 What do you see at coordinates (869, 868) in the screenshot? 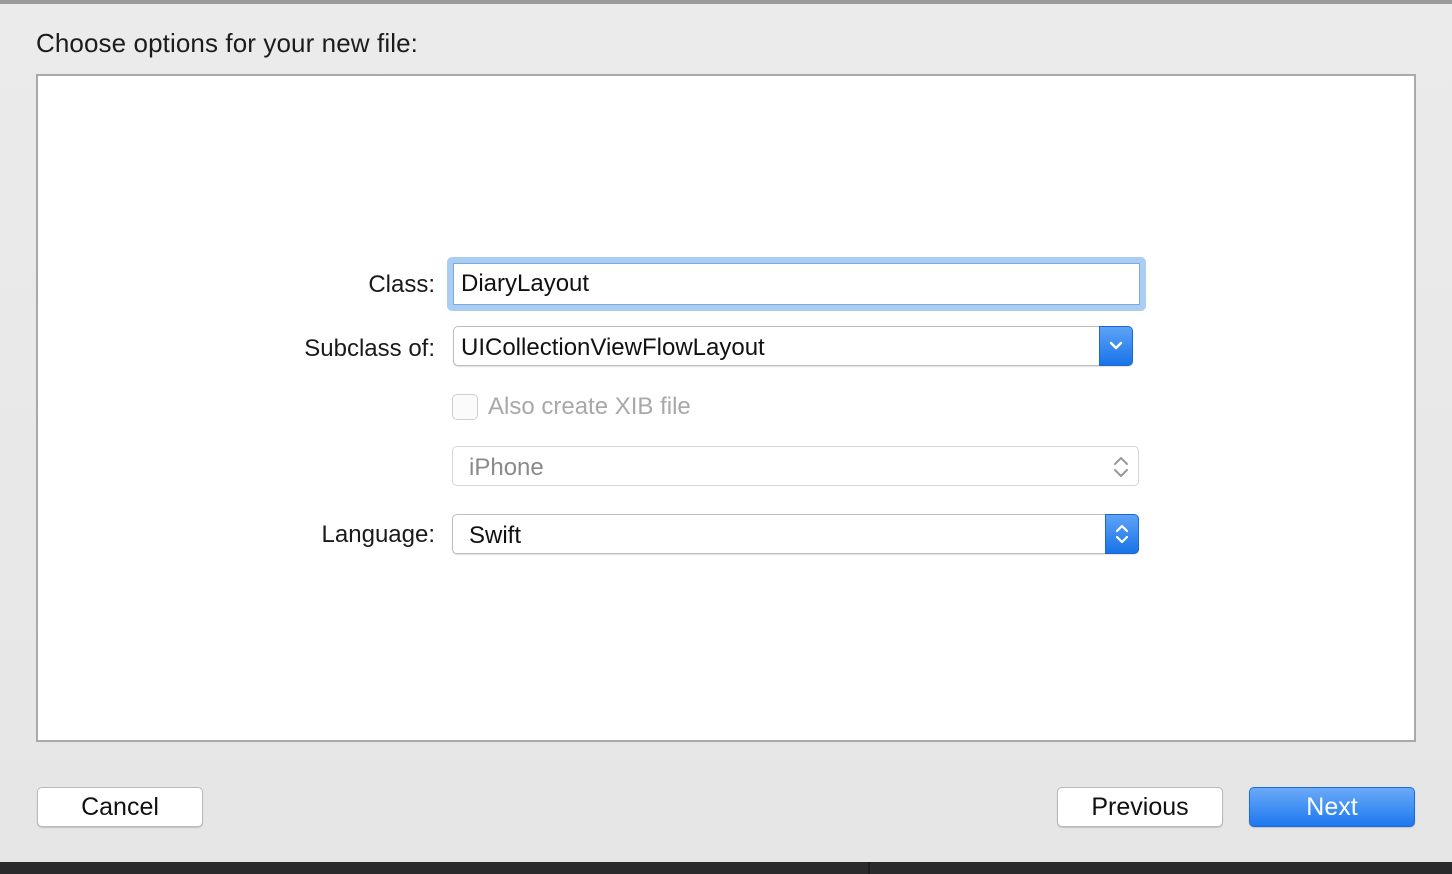
I see `bottom-bar-divider` at bounding box center [869, 868].